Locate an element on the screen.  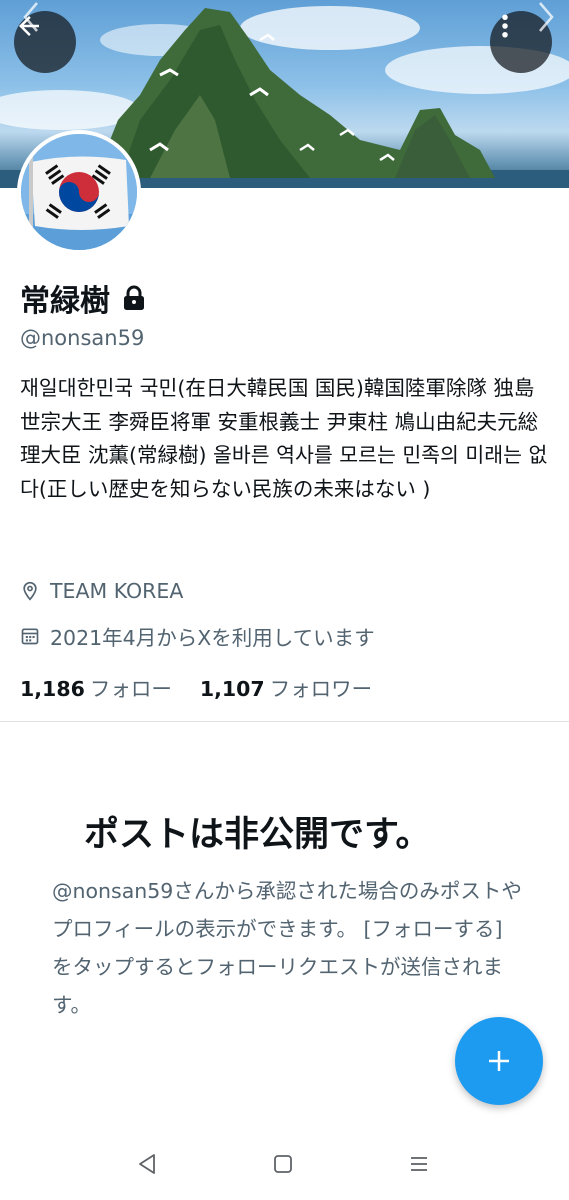
location-pin-icon is located at coordinates (30, 591).